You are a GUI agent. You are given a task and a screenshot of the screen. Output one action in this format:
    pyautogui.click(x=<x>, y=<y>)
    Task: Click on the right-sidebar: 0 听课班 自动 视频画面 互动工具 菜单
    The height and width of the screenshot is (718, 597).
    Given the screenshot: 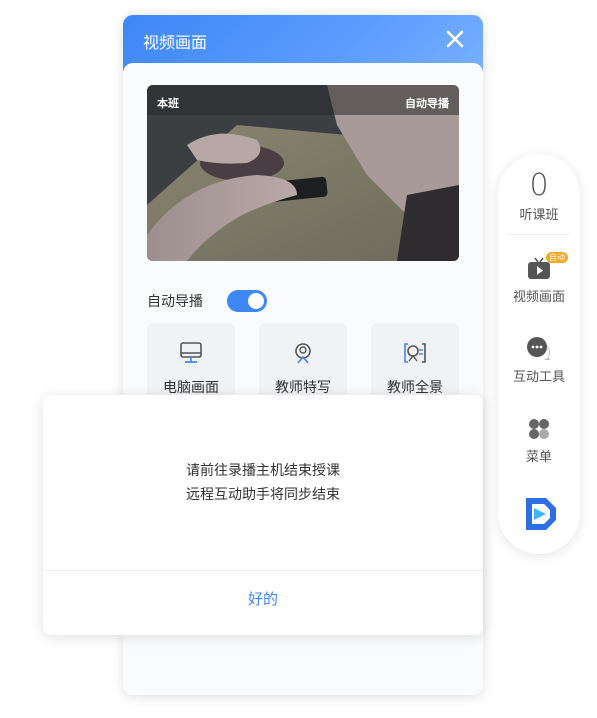 What is the action you would take?
    pyautogui.click(x=539, y=354)
    